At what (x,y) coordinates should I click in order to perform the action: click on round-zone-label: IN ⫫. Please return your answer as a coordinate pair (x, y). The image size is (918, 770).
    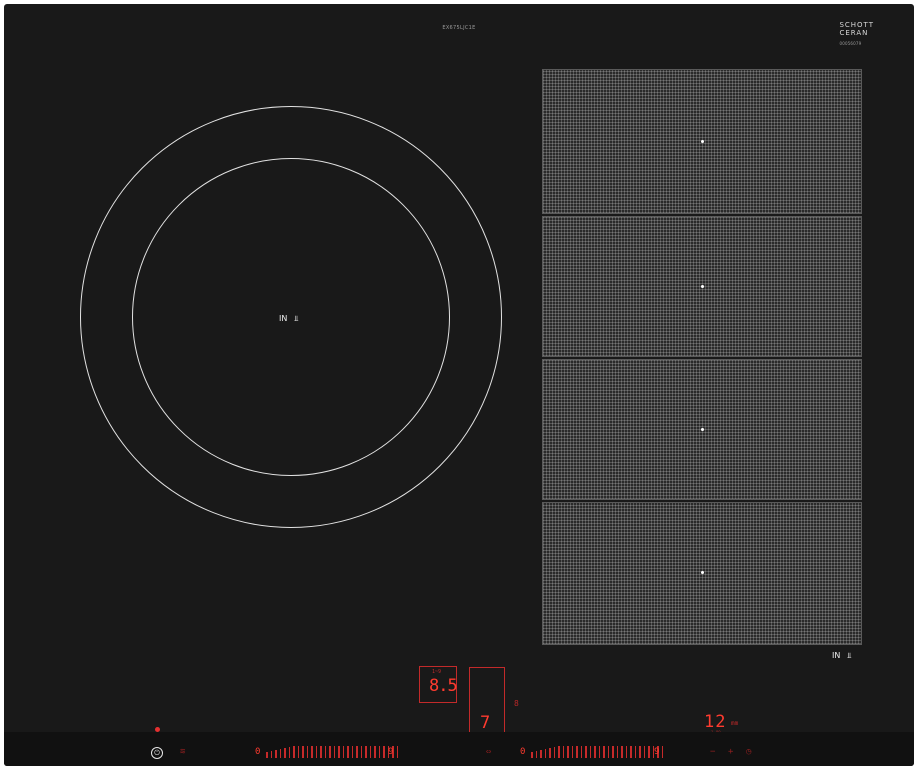
    Looking at the image, I should click on (288, 319).